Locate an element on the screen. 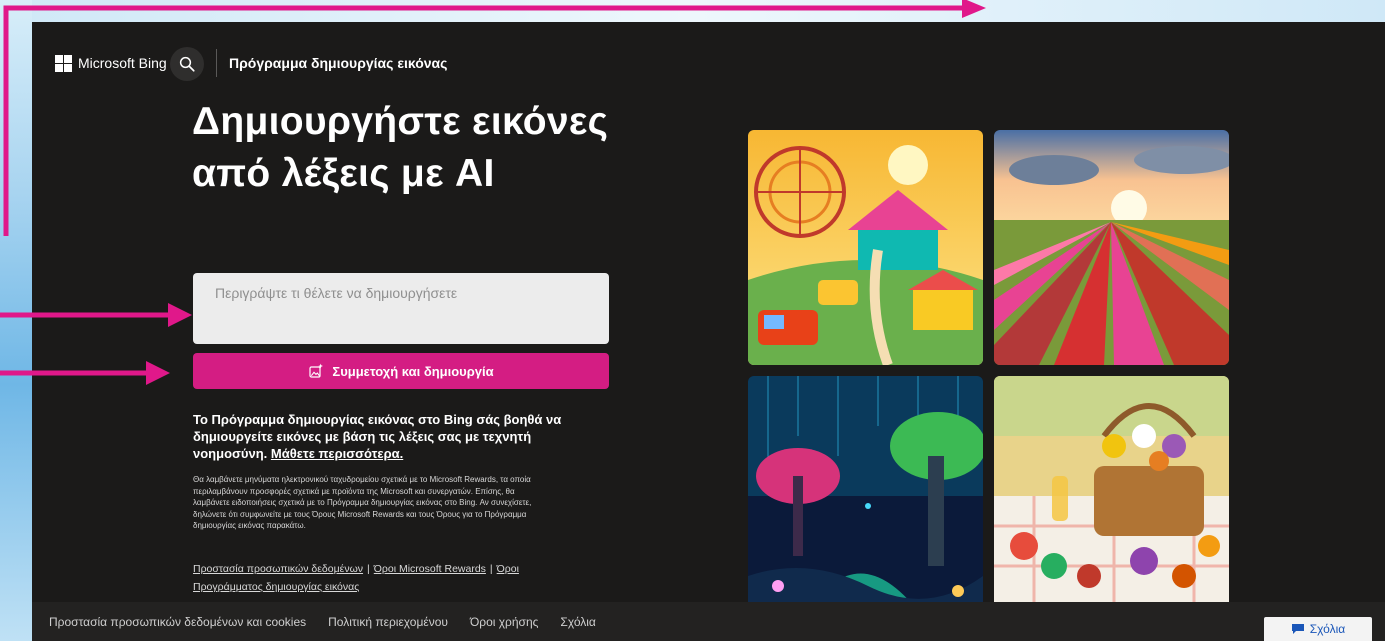 This screenshot has width=1385, height=641. desktop-background-left is located at coordinates (16, 320).